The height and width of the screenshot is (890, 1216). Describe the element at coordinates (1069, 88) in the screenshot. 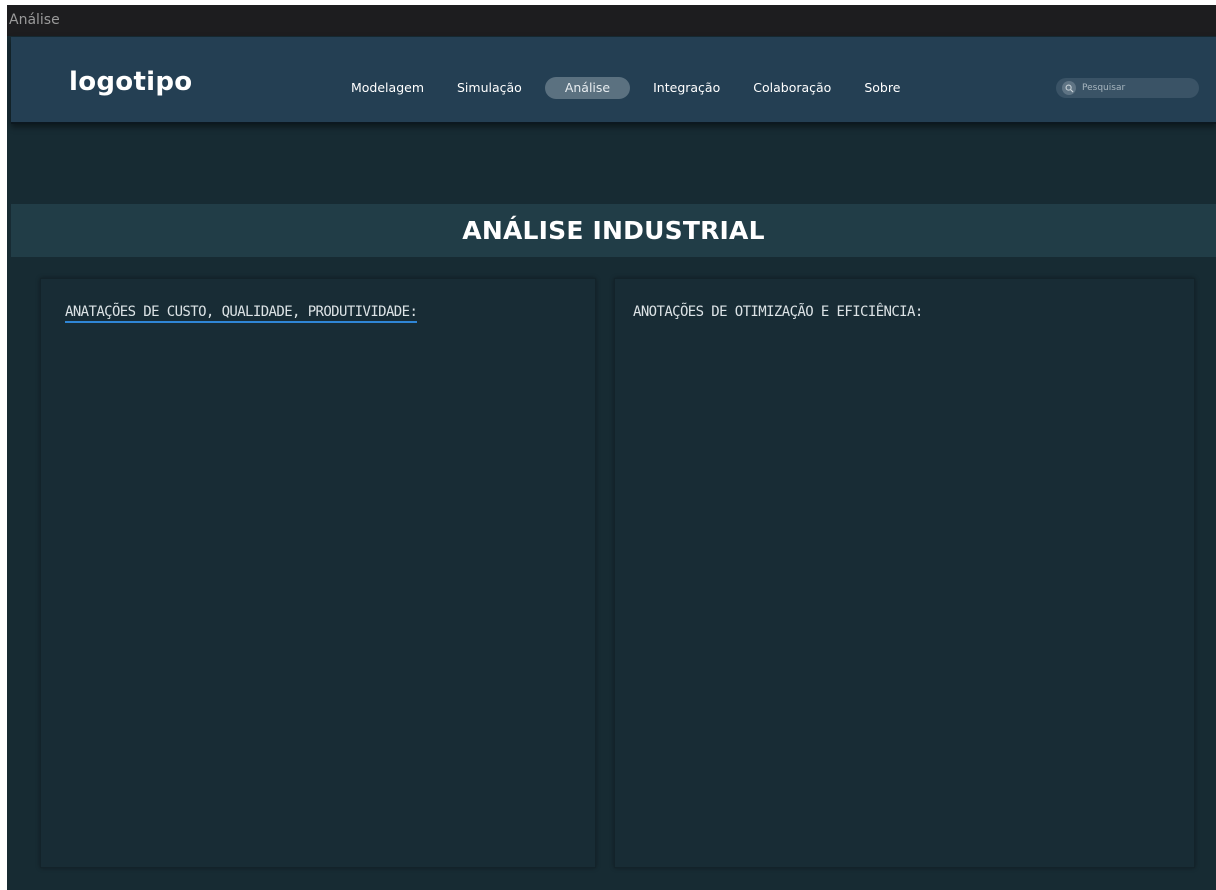

I see `search-icon` at that location.